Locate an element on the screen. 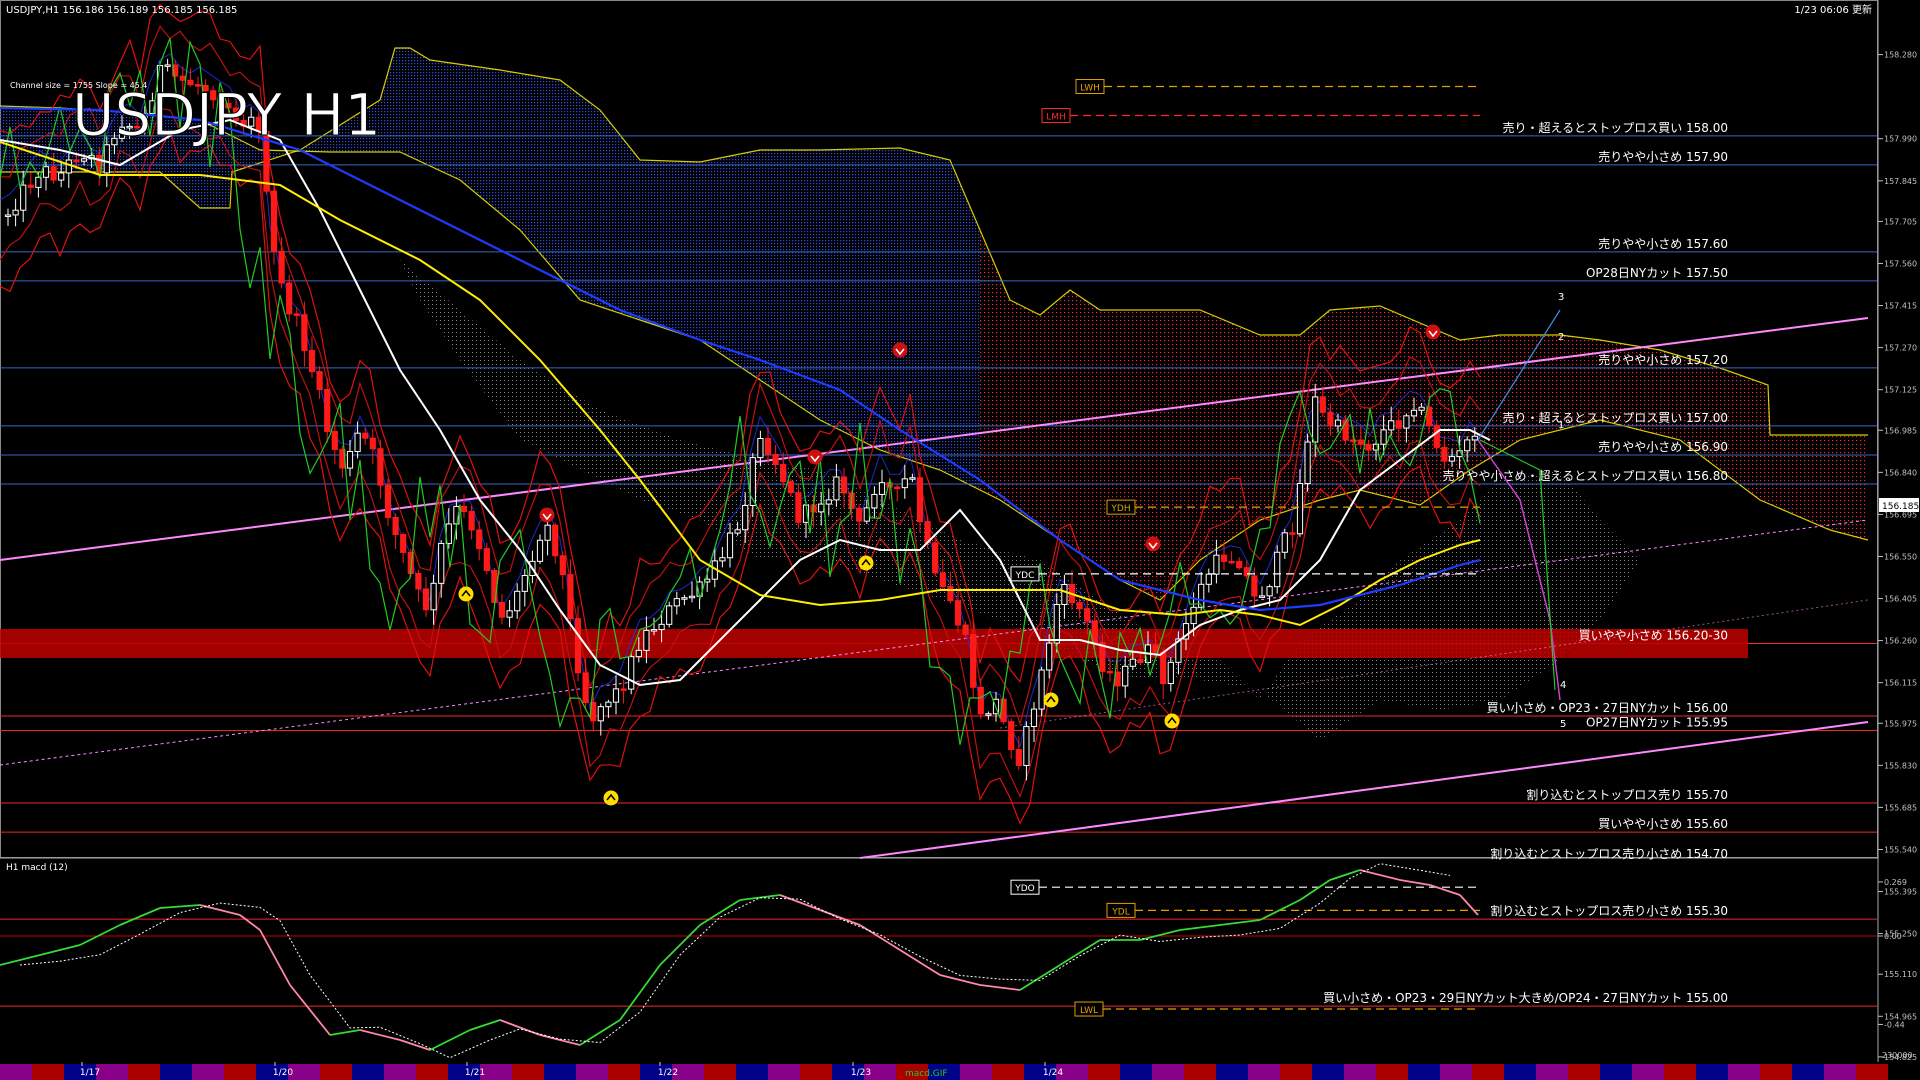 This screenshot has width=1920, height=1080. ref-box-label-6: LWL is located at coordinates (1089, 1011).